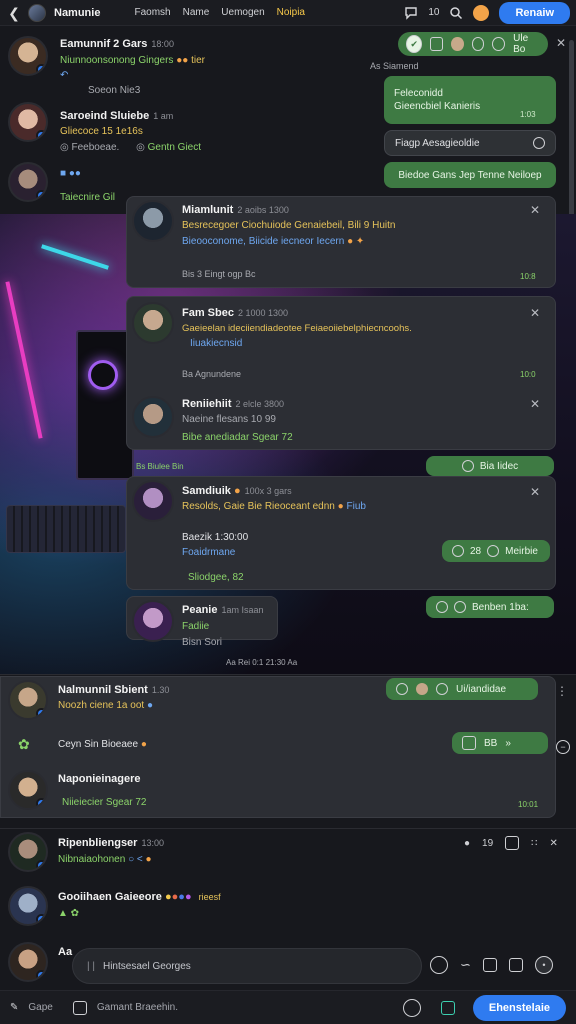 The height and width of the screenshot is (1024, 576). Describe the element at coordinates (139, 897) in the screenshot. I see `message-author: Gooiihaen Gaieeore ●●●● rieesf` at that location.